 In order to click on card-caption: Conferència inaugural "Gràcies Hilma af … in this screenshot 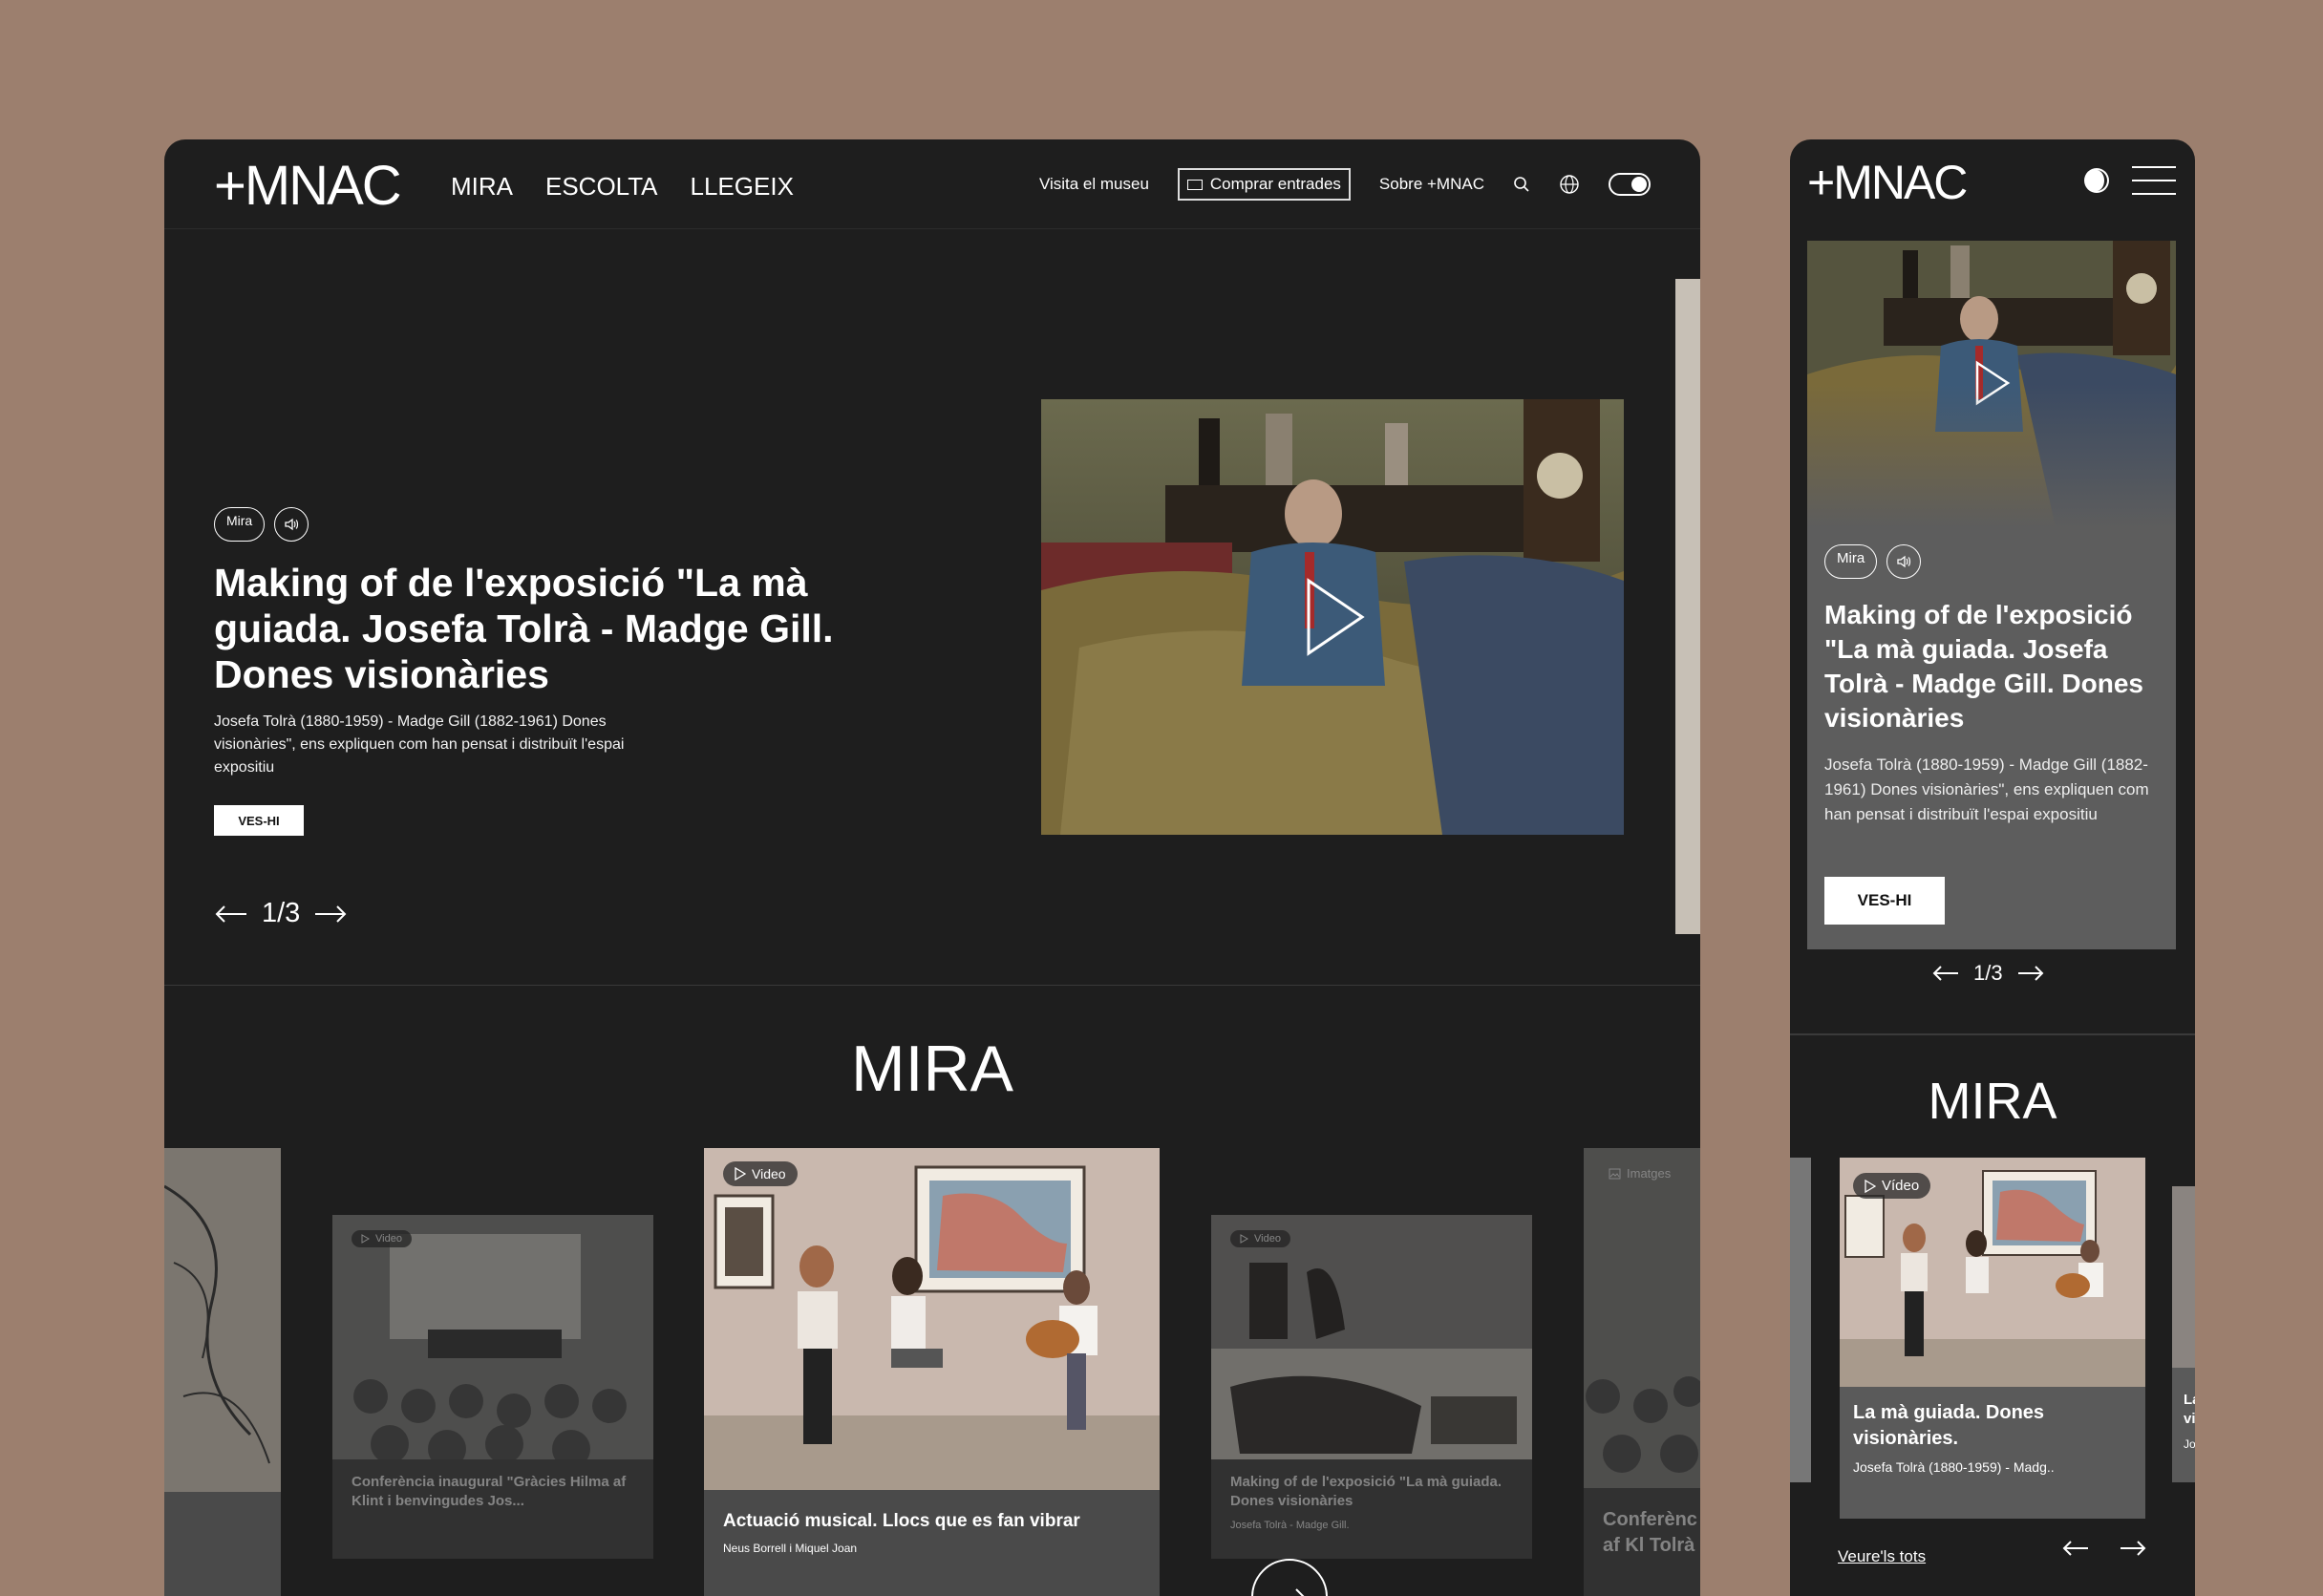, I will do `click(493, 1492)`.